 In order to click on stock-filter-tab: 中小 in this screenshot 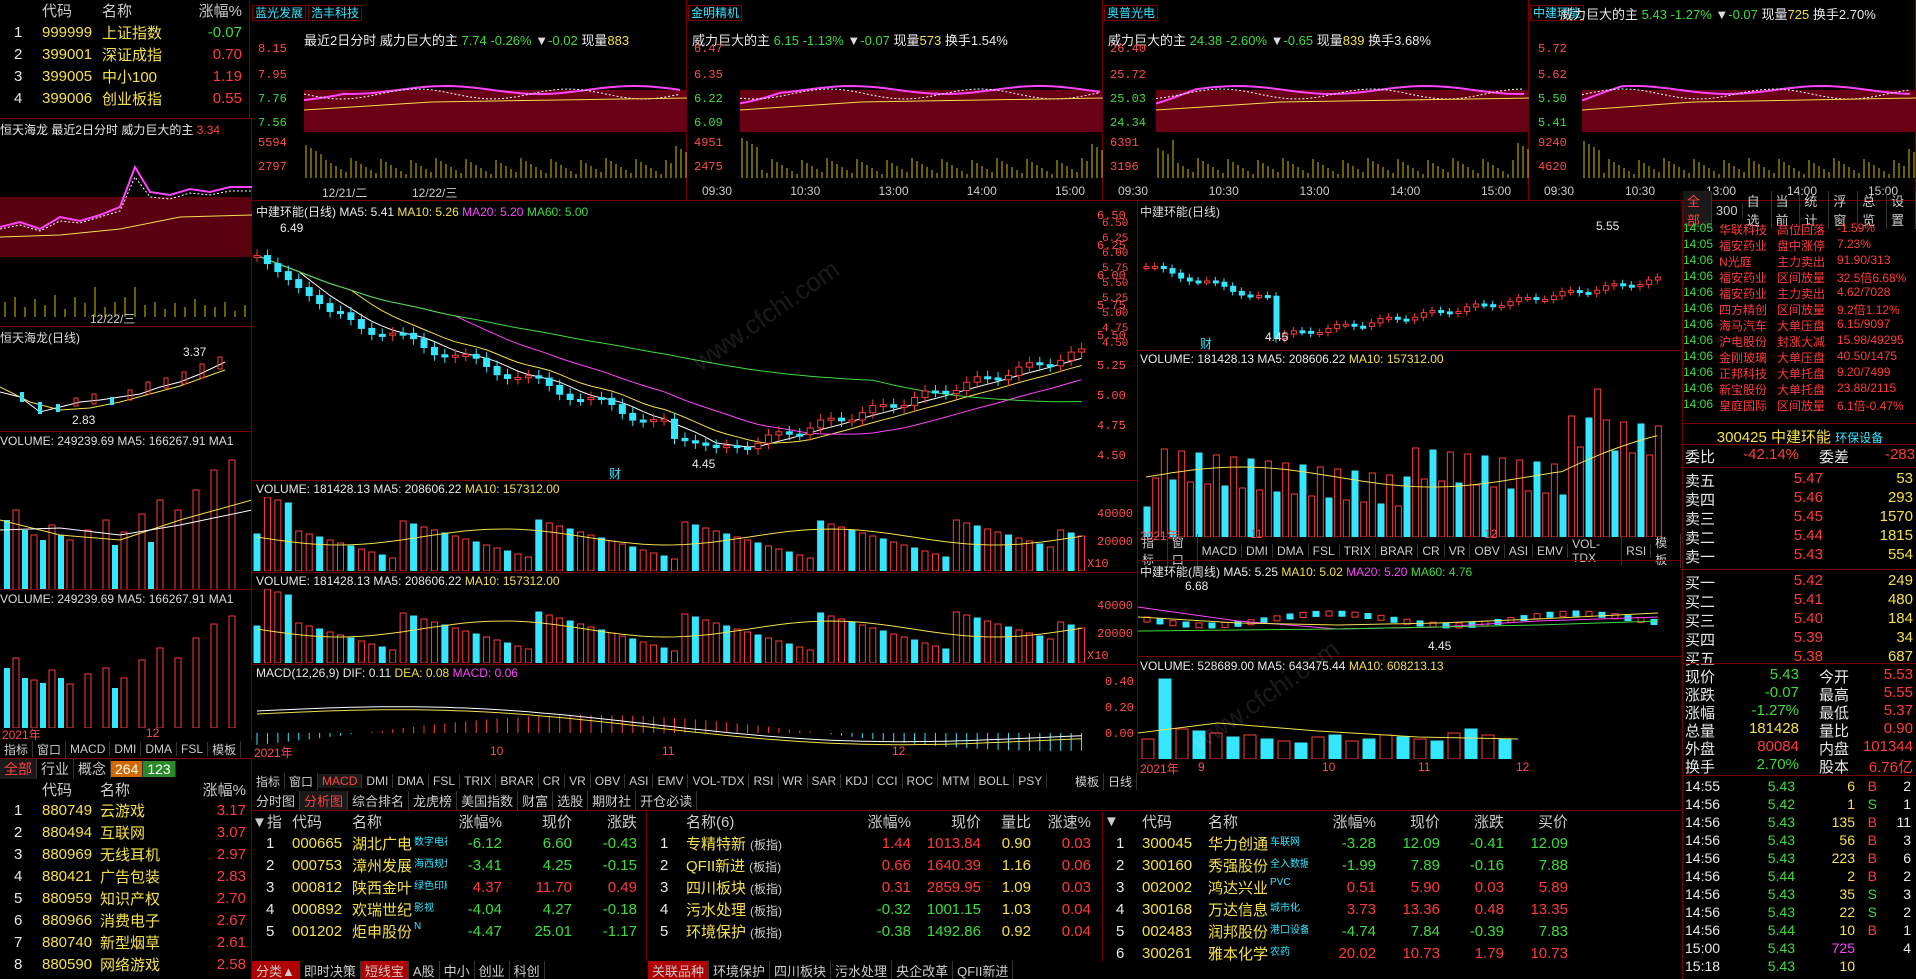, I will do `click(457, 970)`.